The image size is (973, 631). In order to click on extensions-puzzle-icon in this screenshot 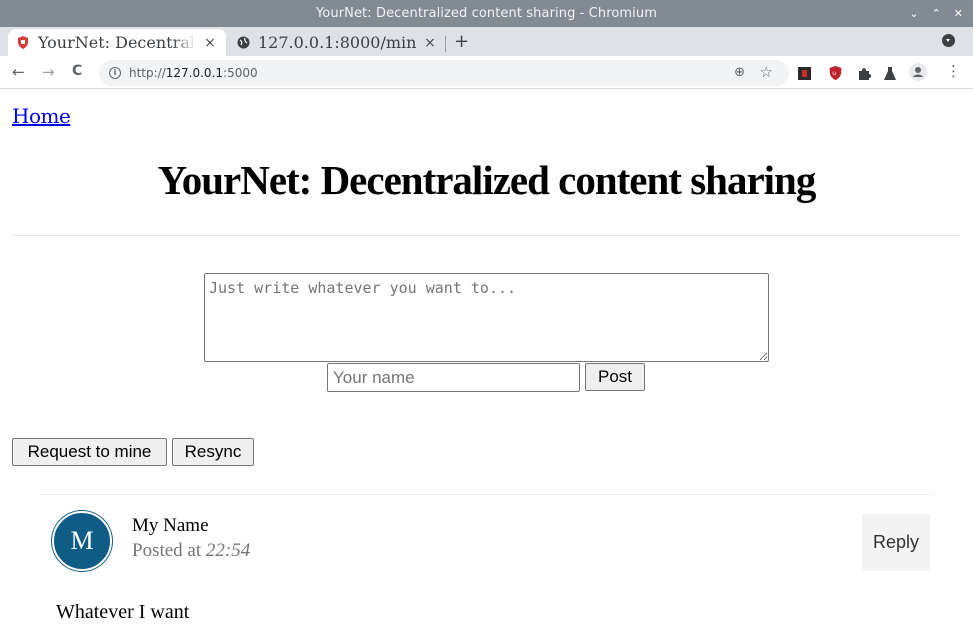, I will do `click(865, 72)`.